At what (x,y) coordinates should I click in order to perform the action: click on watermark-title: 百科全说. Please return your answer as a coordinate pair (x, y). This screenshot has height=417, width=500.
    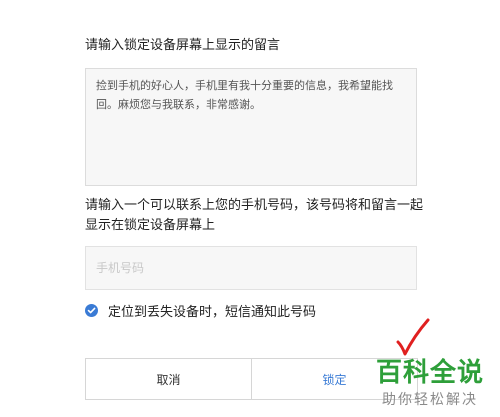
    Looking at the image, I should click on (430, 372).